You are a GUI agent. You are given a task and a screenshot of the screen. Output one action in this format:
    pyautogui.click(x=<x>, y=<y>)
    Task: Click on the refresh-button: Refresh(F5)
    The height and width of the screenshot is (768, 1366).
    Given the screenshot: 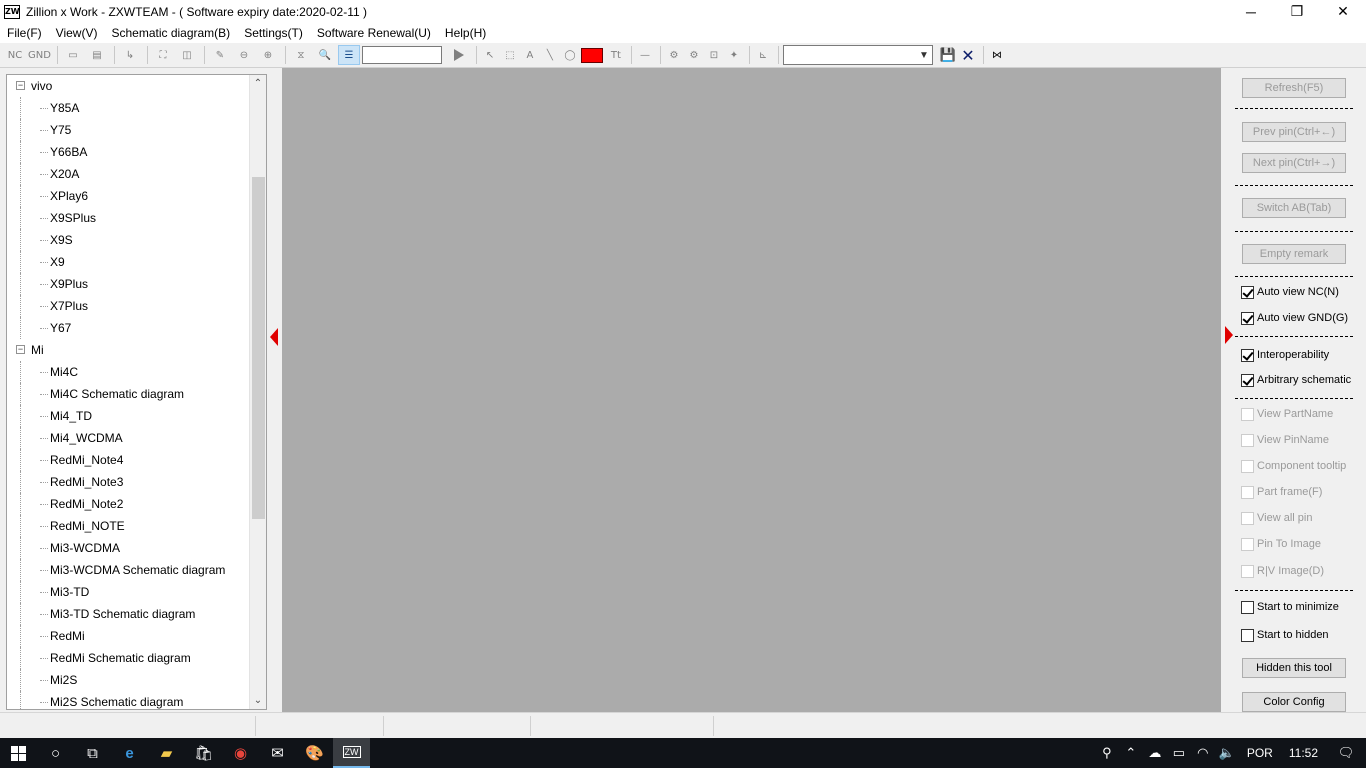 What is the action you would take?
    pyautogui.click(x=1294, y=88)
    